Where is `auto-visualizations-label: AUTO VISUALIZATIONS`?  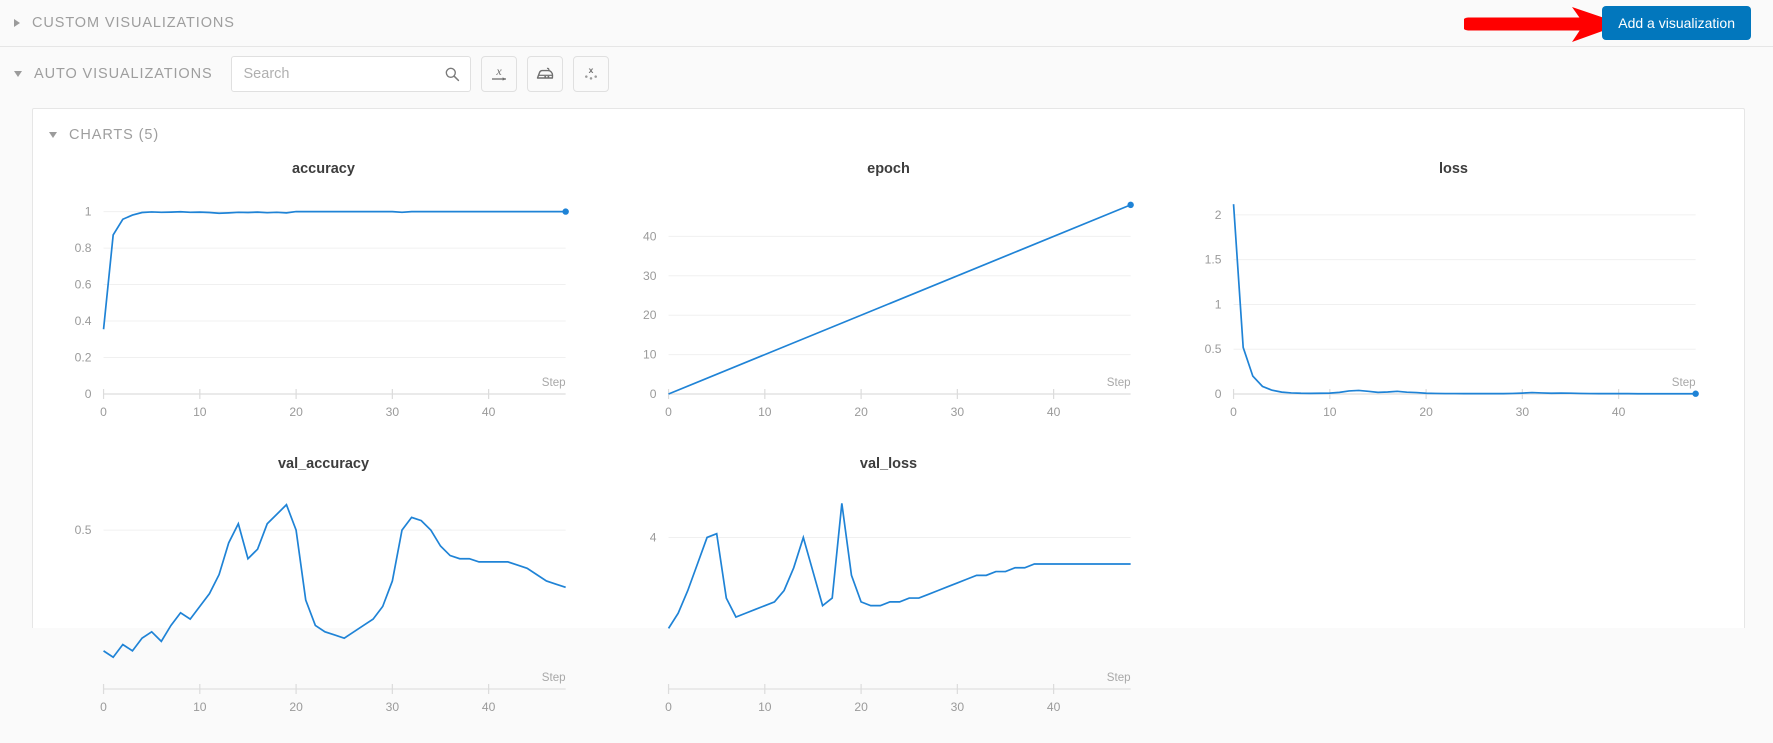
auto-visualizations-label: AUTO VISUALIZATIONS is located at coordinates (123, 74).